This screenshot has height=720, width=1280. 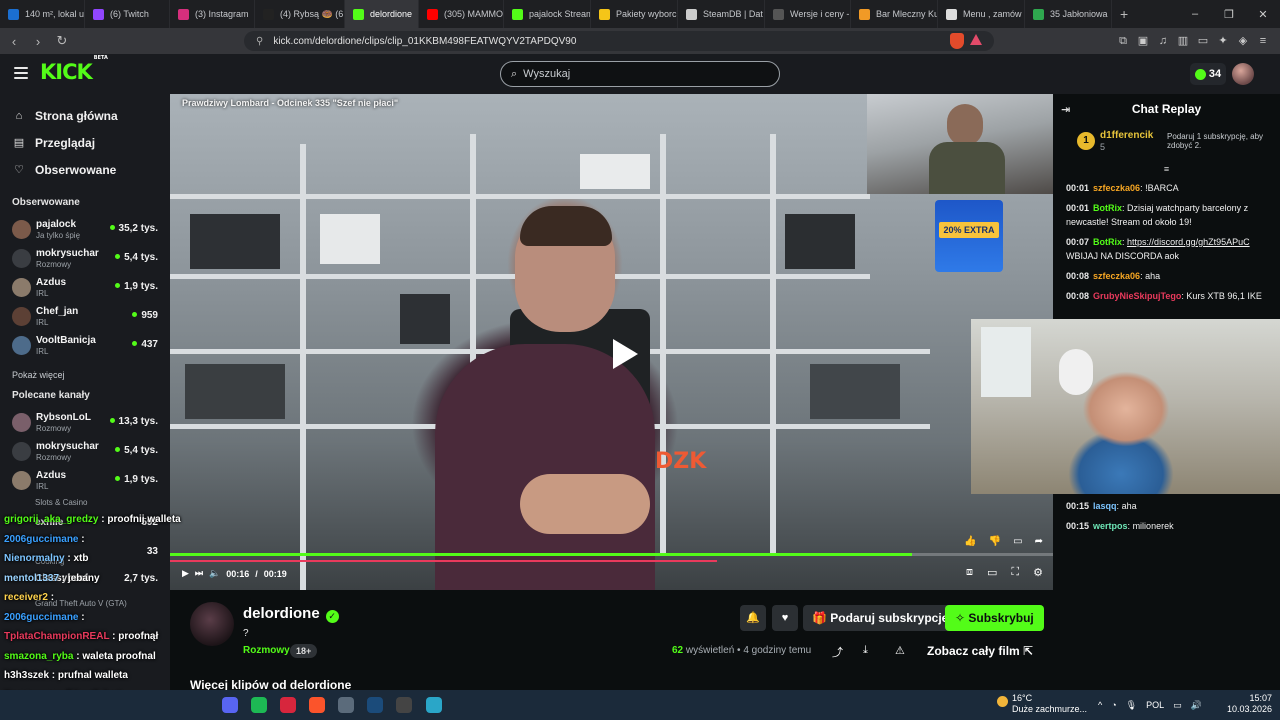 What do you see at coordinates (85, 169) in the screenshot?
I see `sidebar-nav-item: ♡ Obserwowane` at bounding box center [85, 169].